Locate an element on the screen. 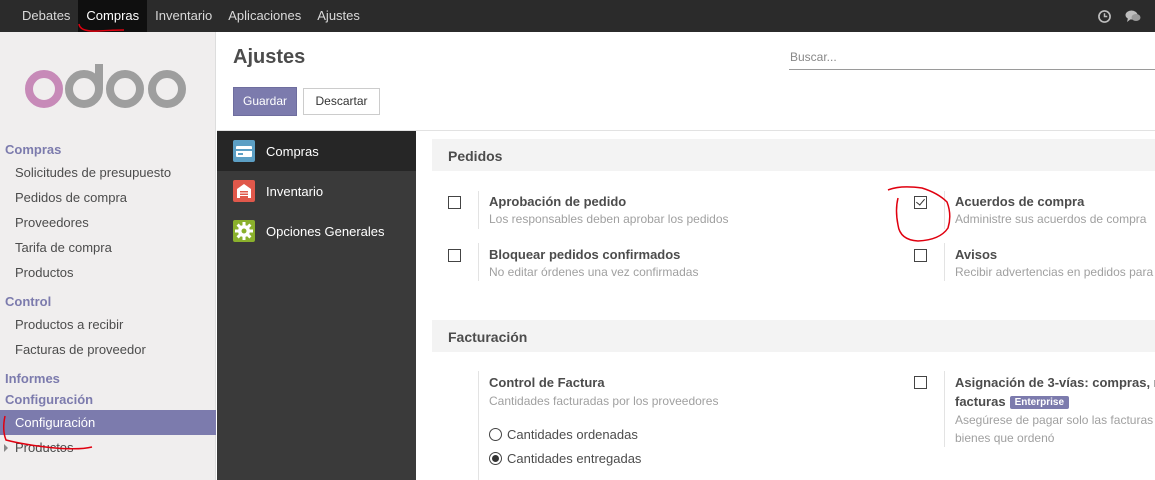 The image size is (1155, 480). clock-icon is located at coordinates (1104, 16).